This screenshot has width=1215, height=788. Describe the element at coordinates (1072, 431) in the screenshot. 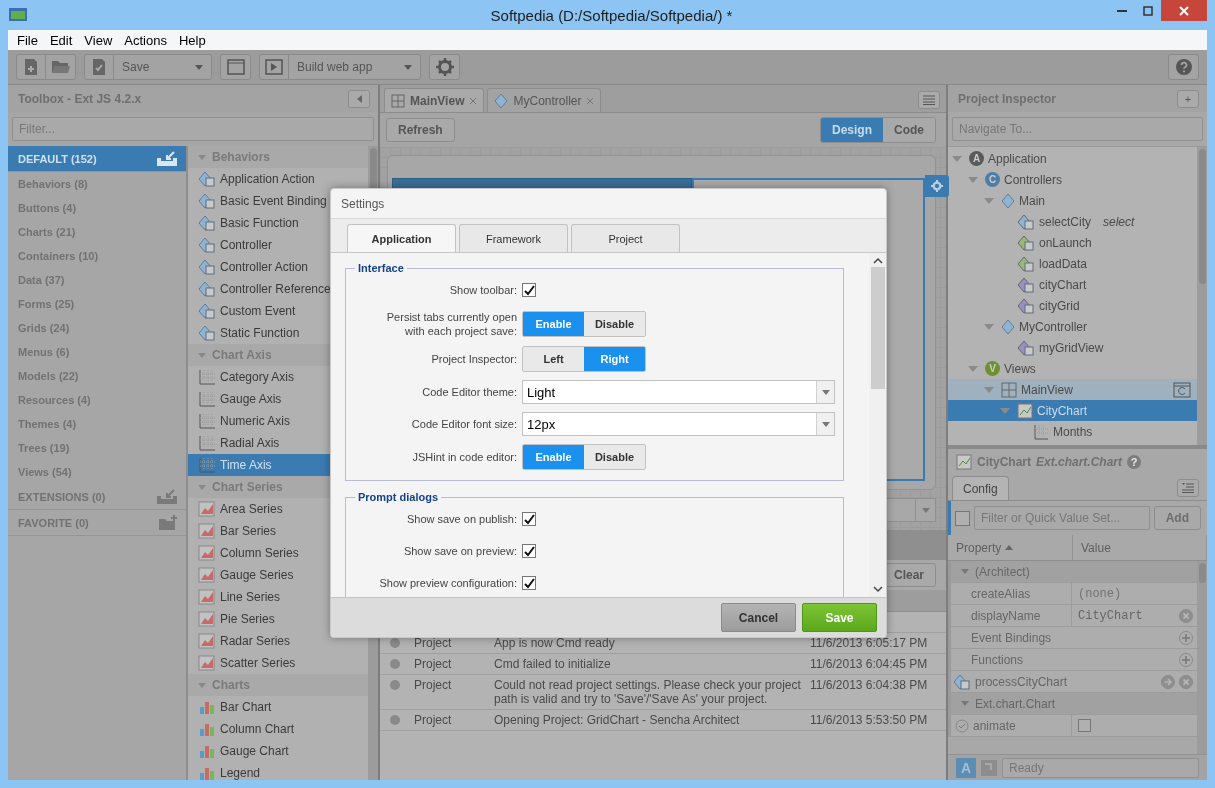

I see `tree-item: Months` at that location.